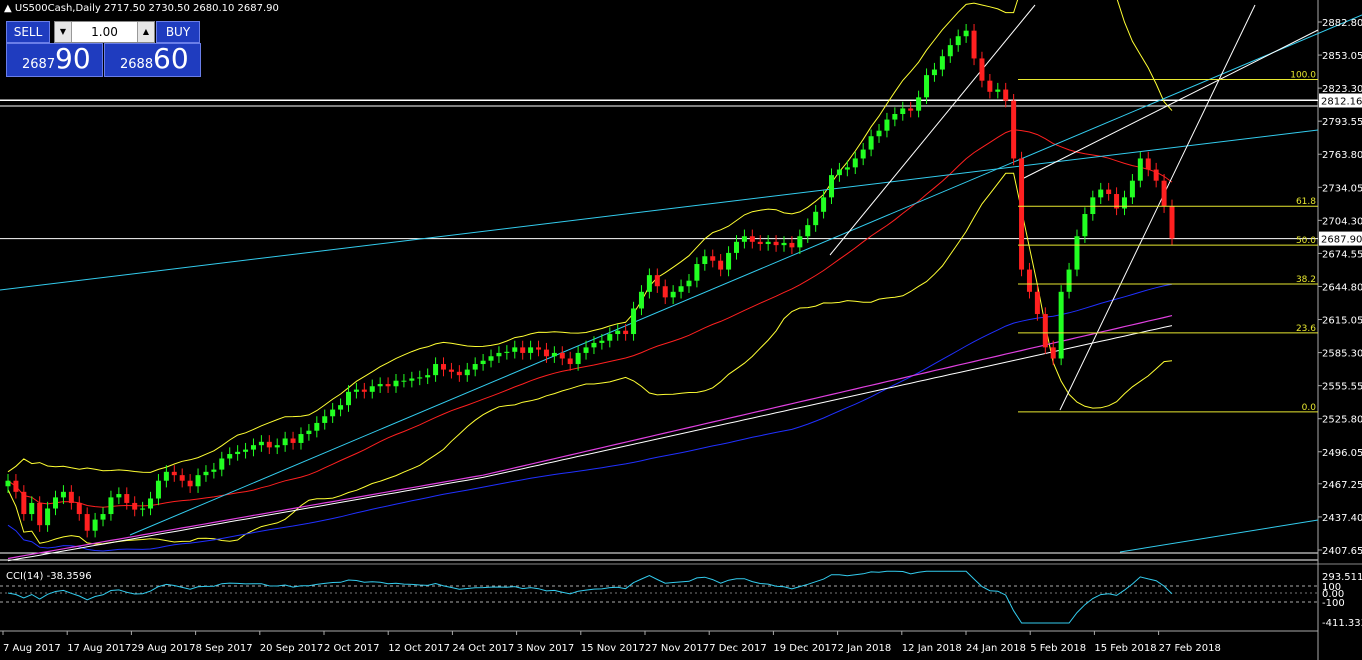  What do you see at coordinates (1309, 408) in the screenshot?
I see `fib-level-label: 0.0` at bounding box center [1309, 408].